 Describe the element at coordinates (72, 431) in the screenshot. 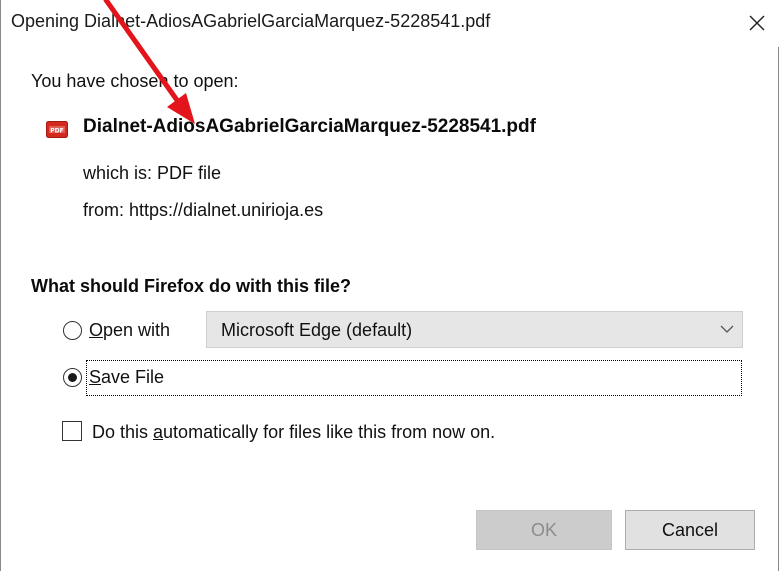

I see `auto-action-checkbox` at that location.